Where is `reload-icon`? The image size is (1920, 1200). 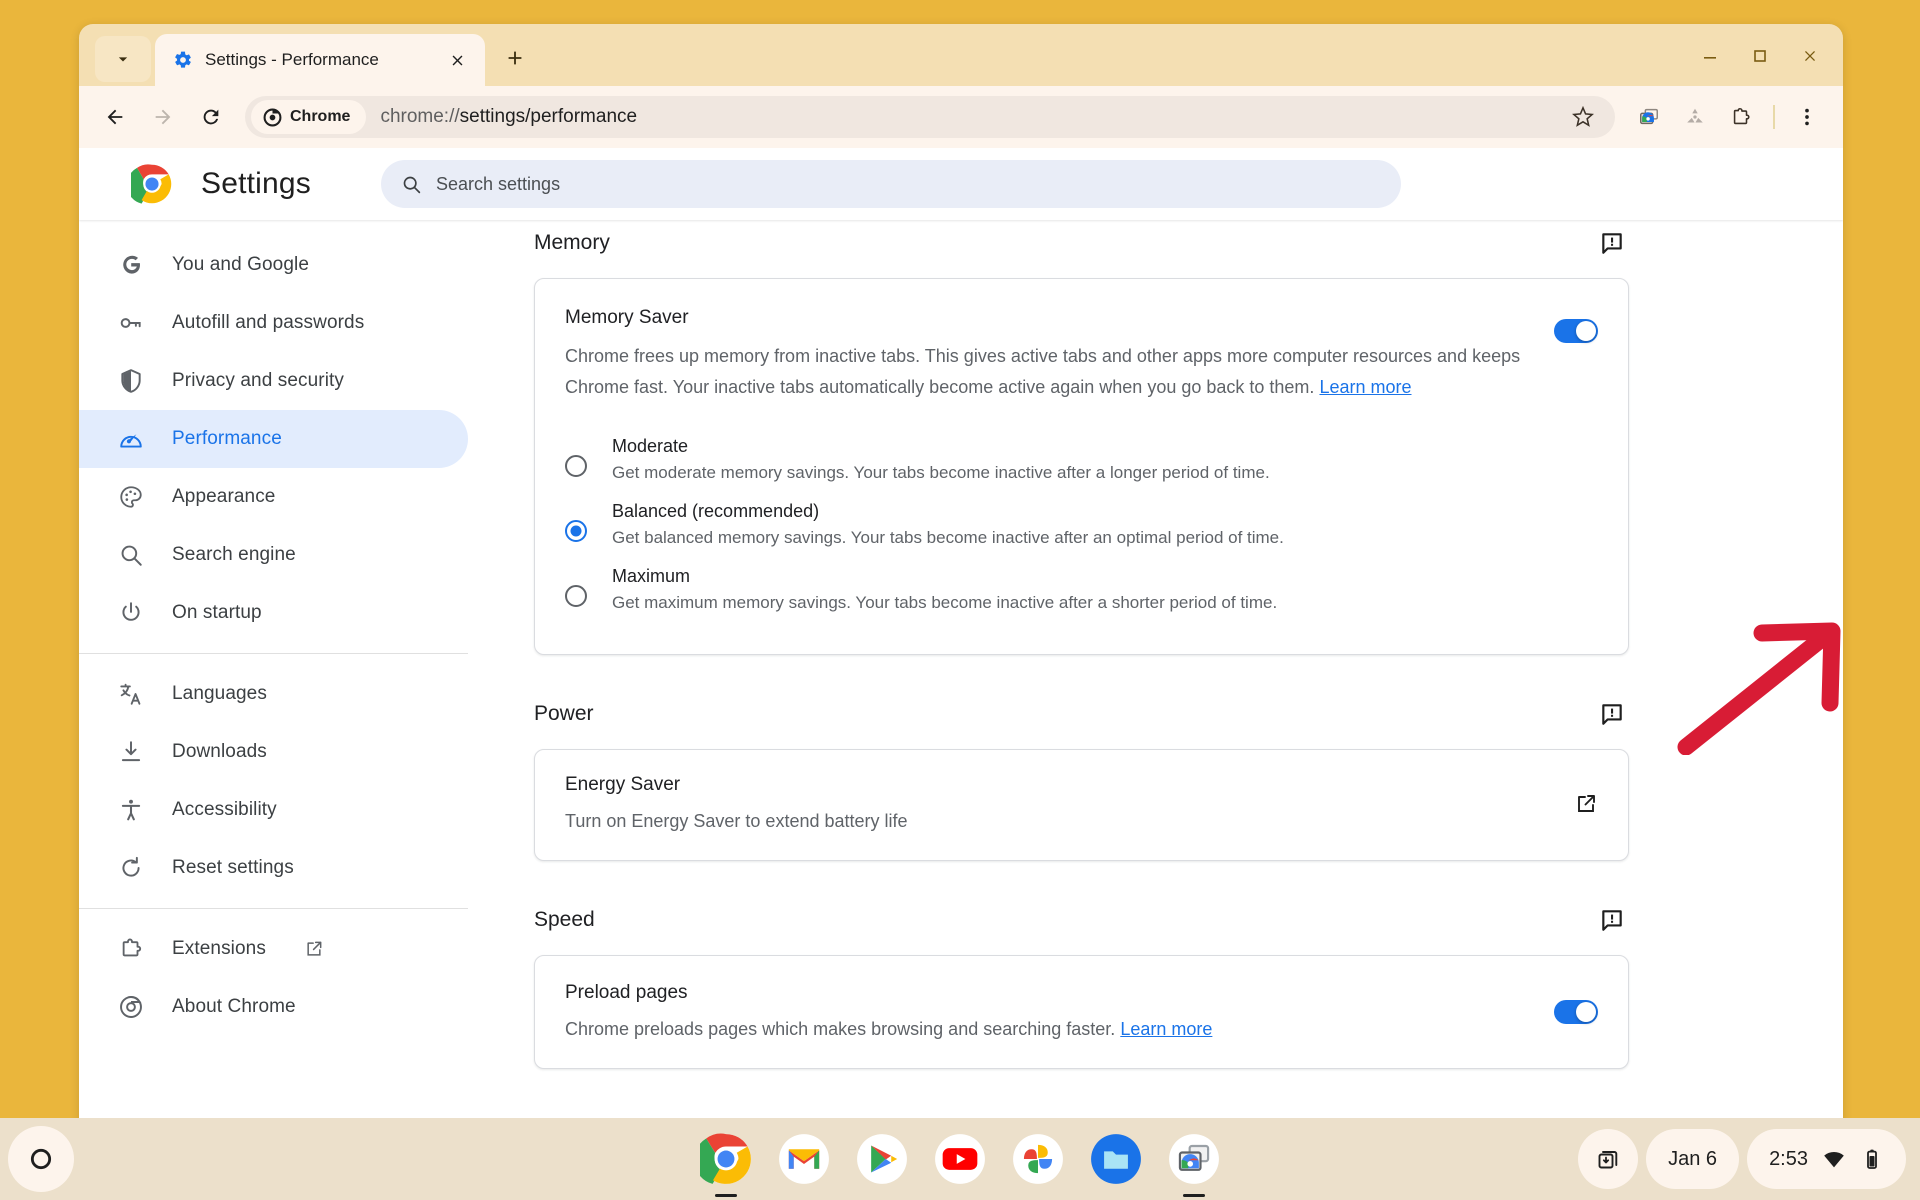
reload-icon is located at coordinates (211, 117).